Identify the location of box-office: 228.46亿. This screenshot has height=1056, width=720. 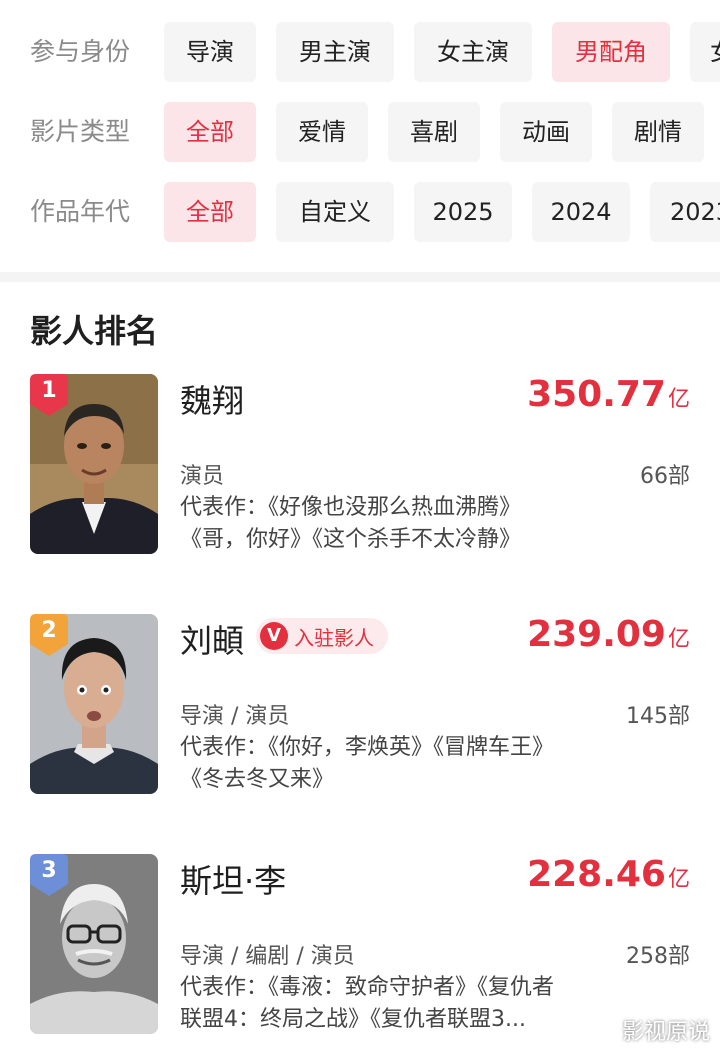
(608, 874).